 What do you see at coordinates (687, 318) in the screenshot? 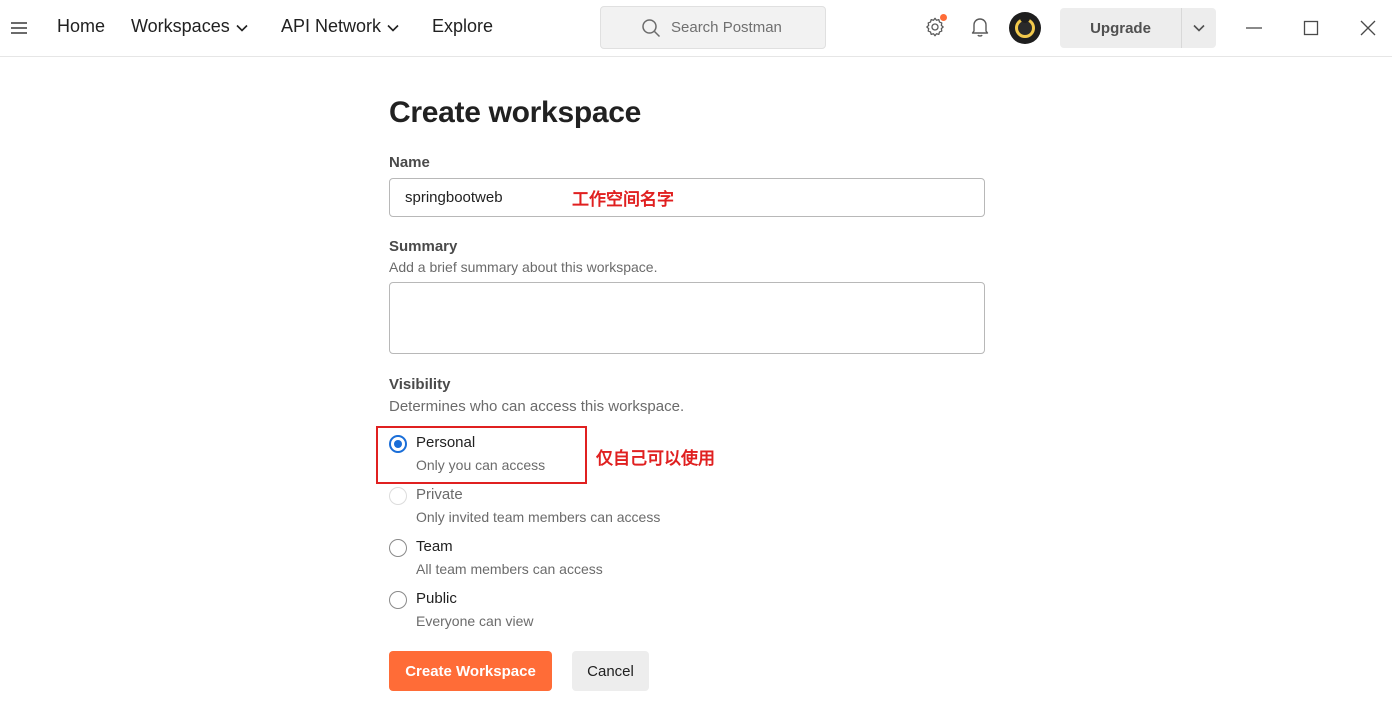
I see `workspace-summary-input` at bounding box center [687, 318].